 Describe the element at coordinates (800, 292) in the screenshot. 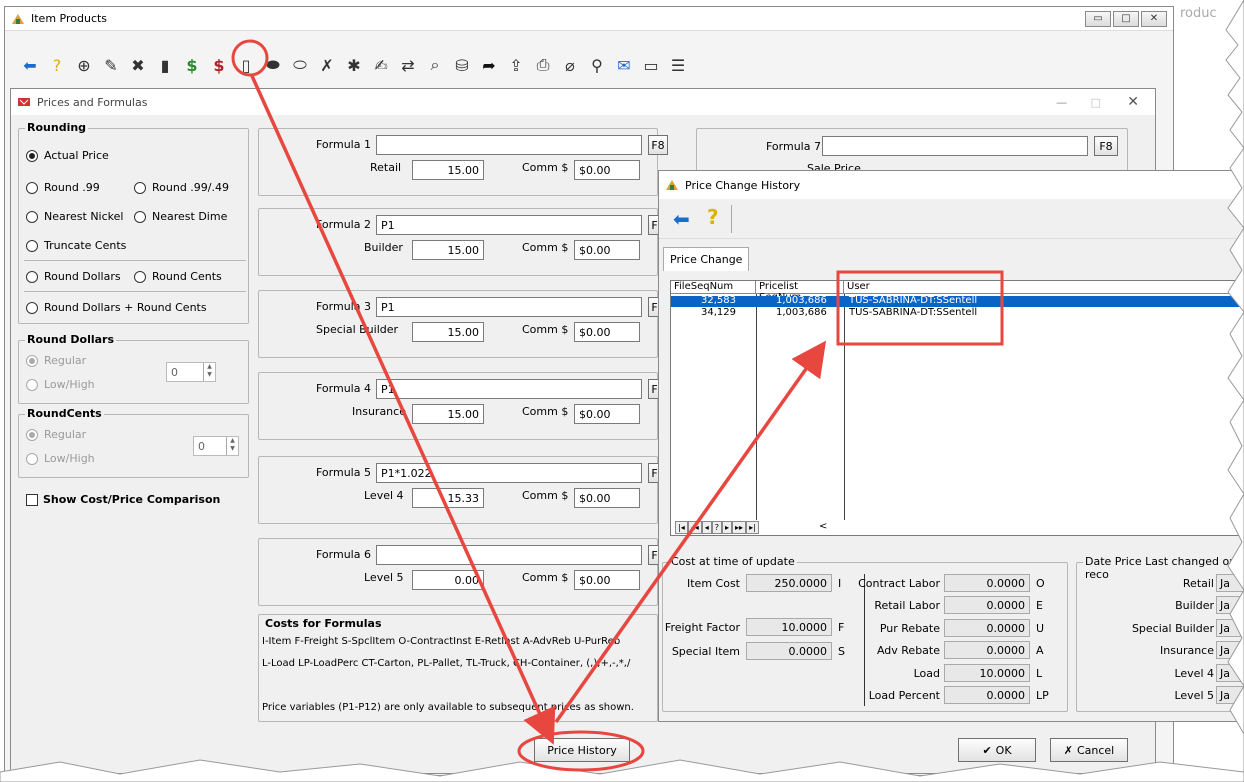

I see `col-header-pricelist: Pricelist SeqNum` at that location.